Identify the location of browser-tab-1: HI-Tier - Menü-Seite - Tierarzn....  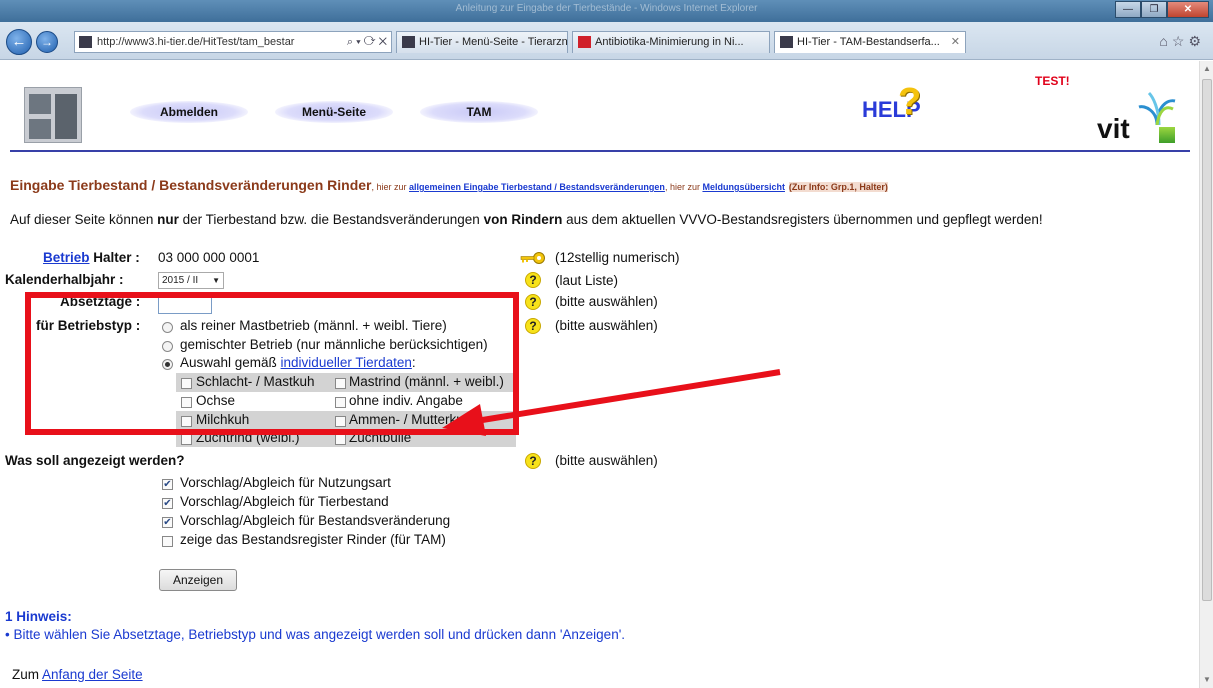
(482, 42).